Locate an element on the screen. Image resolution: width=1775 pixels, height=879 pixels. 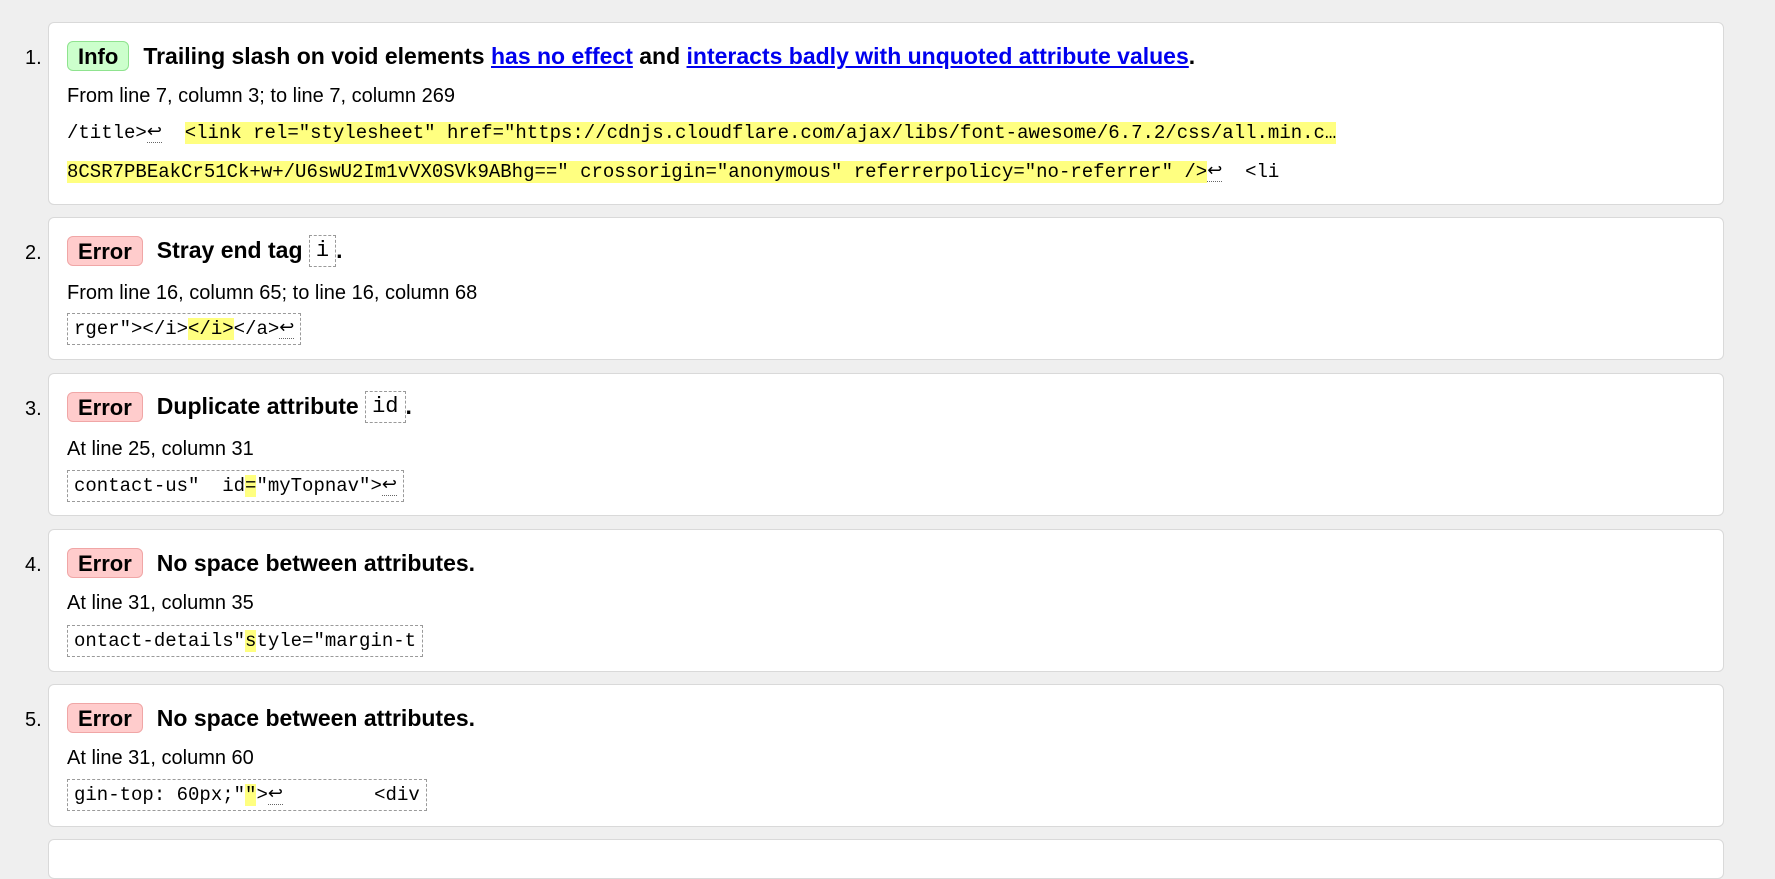
highlighted-source: " is located at coordinates (251, 795).